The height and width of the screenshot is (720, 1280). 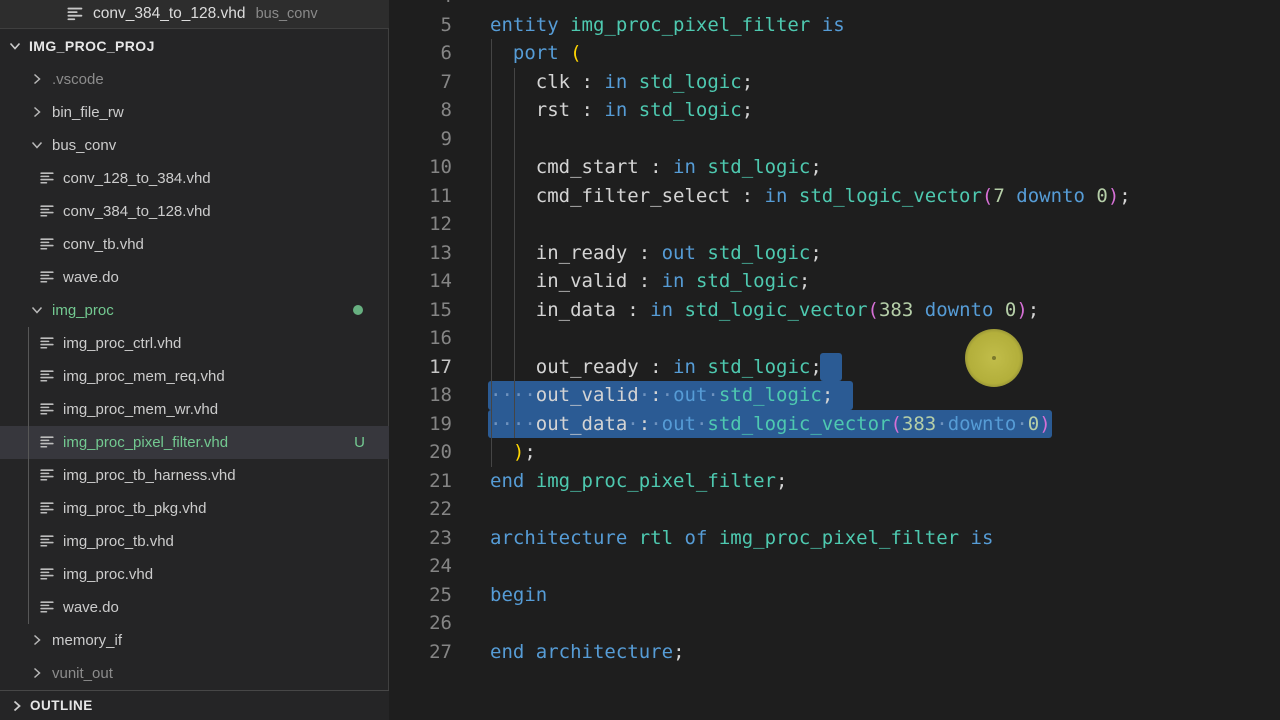 What do you see at coordinates (835, 53) in the screenshot?
I see `code-line-6: 6 port (` at bounding box center [835, 53].